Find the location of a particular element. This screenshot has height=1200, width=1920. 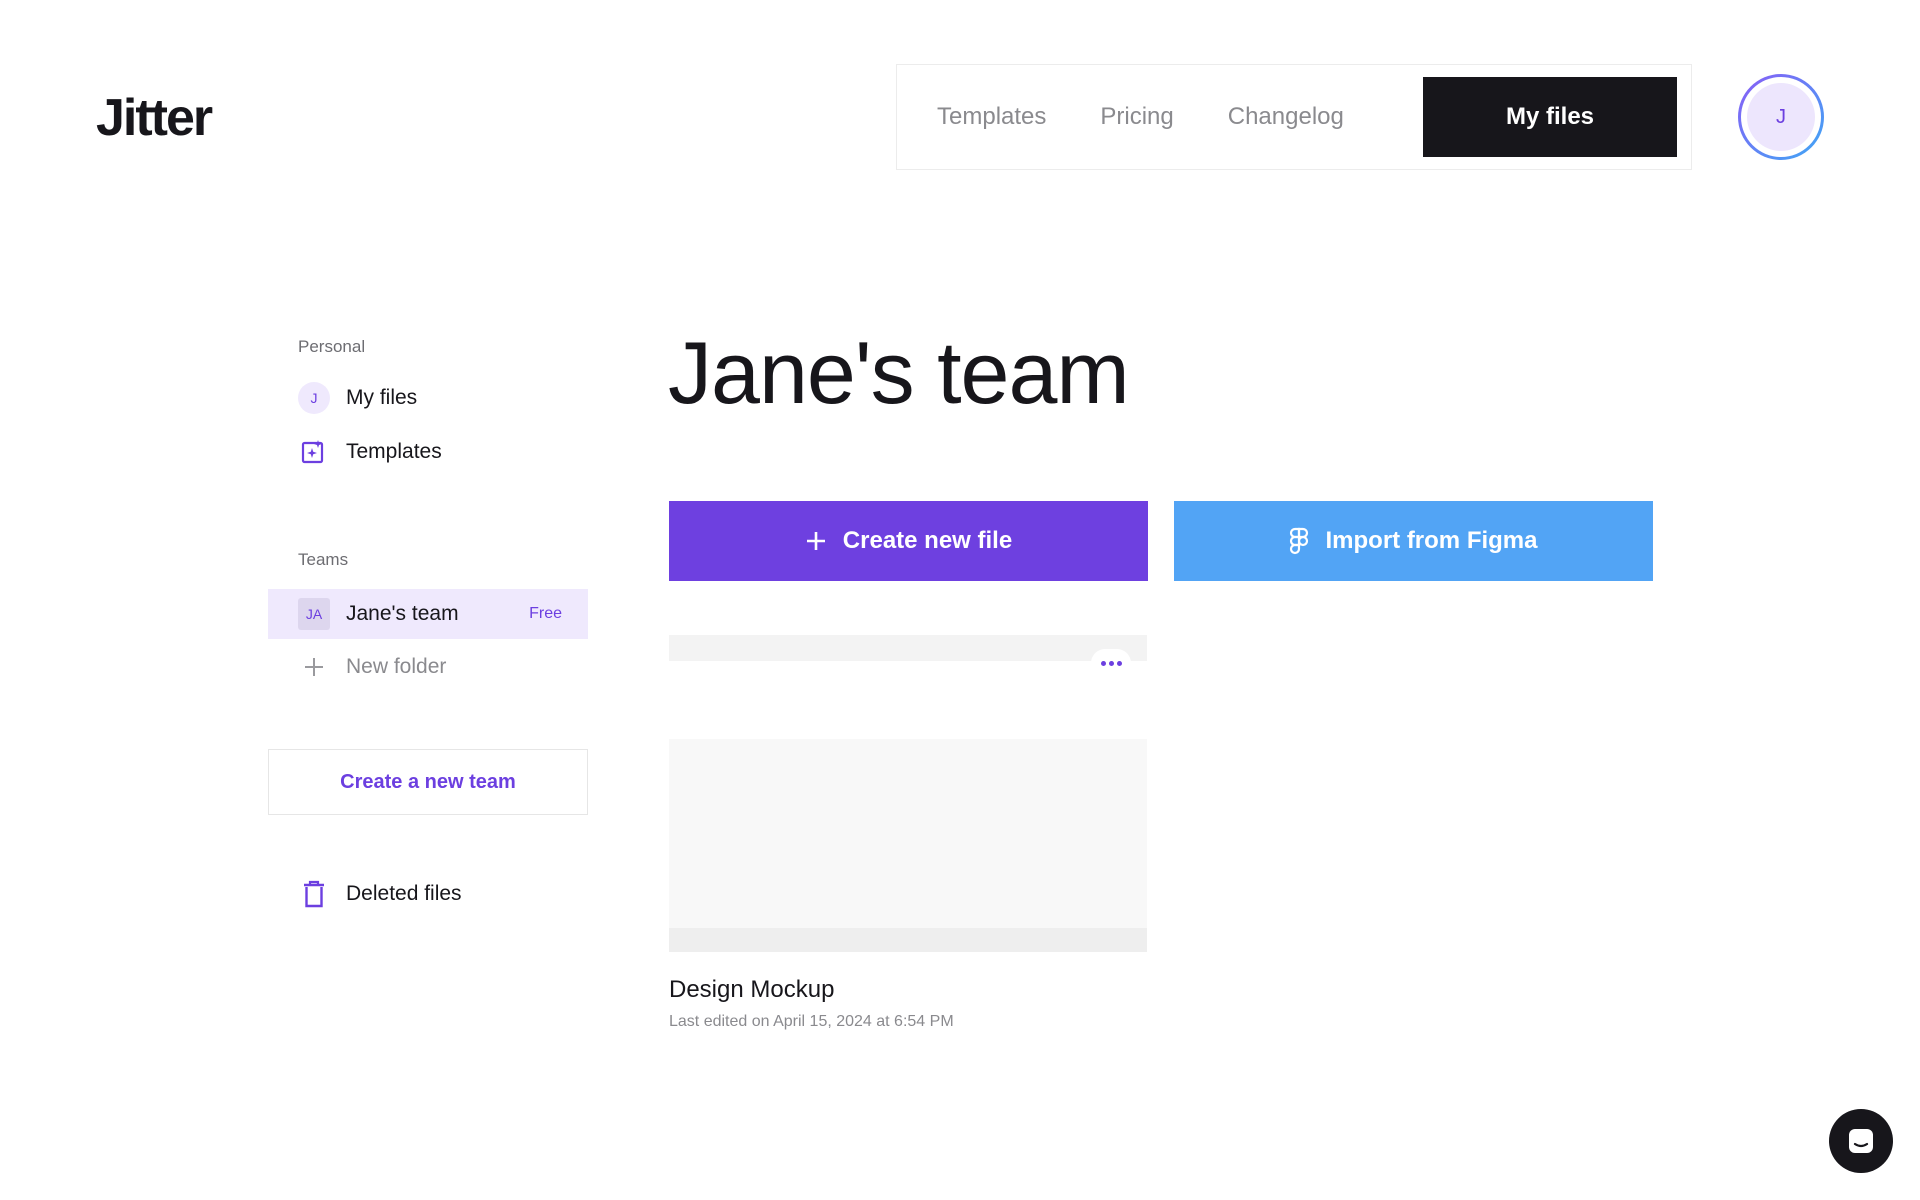

import-button-label: Import from Figma is located at coordinates (1431, 540).